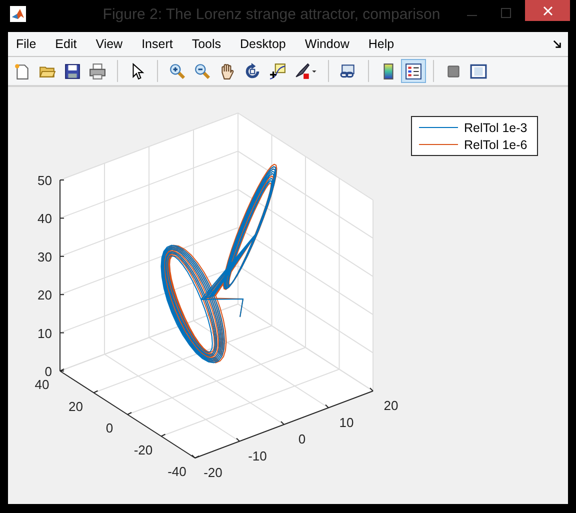 This screenshot has width=576, height=513. I want to click on data-cursor-icon, so click(277, 71).